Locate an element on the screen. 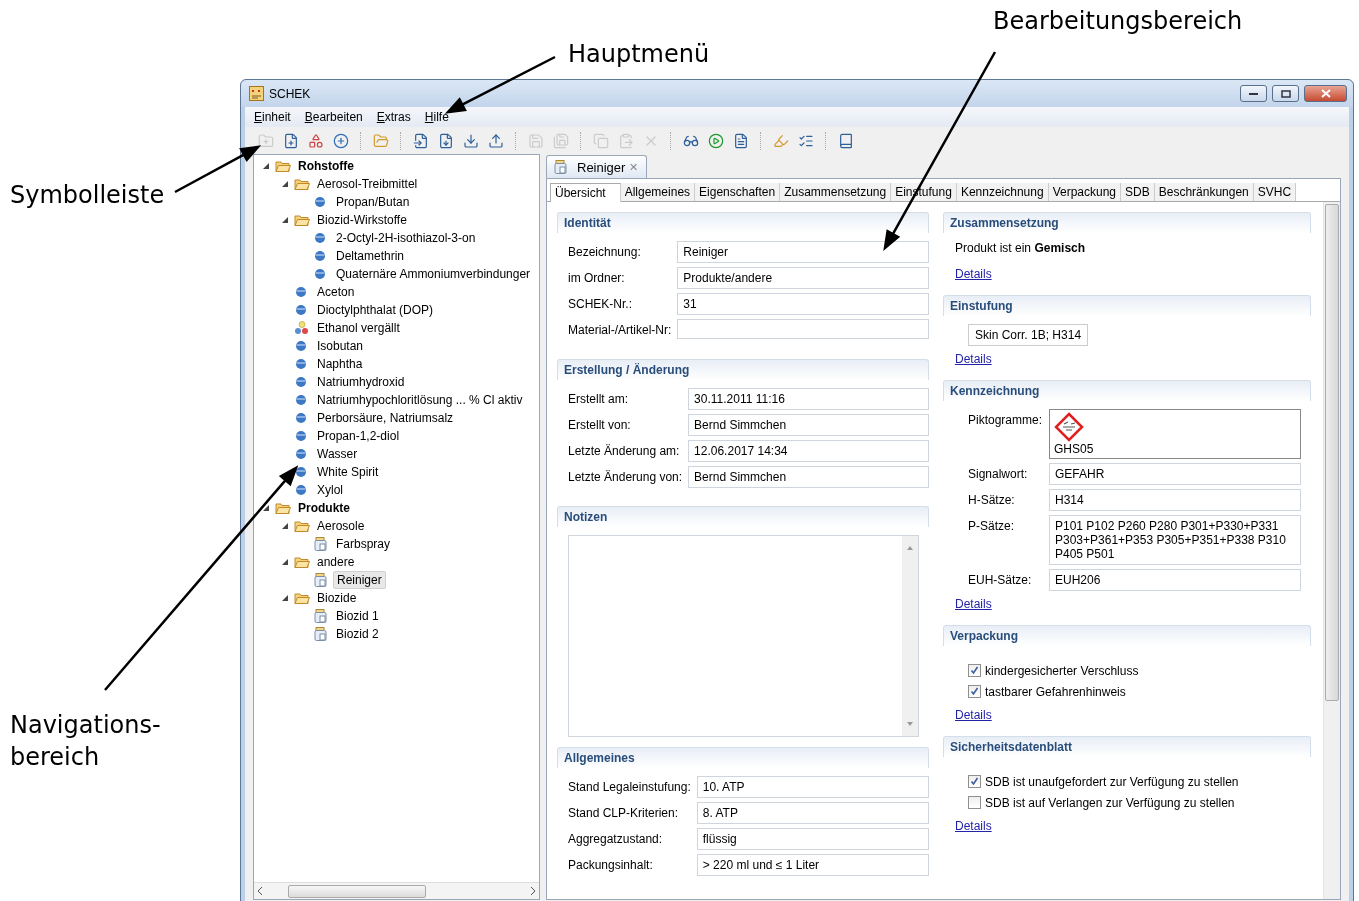  tree-item: Rohstoffe is located at coordinates (326, 166).